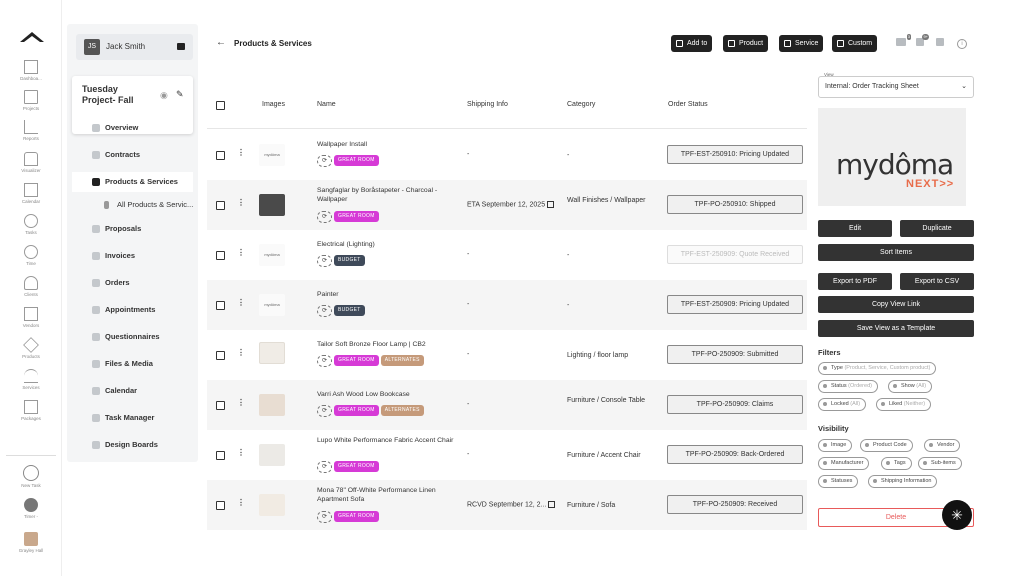 Image resolution: width=1024 pixels, height=576 pixels. What do you see at coordinates (937, 228) in the screenshot?
I see `duplicate-button: Duplicate` at bounding box center [937, 228].